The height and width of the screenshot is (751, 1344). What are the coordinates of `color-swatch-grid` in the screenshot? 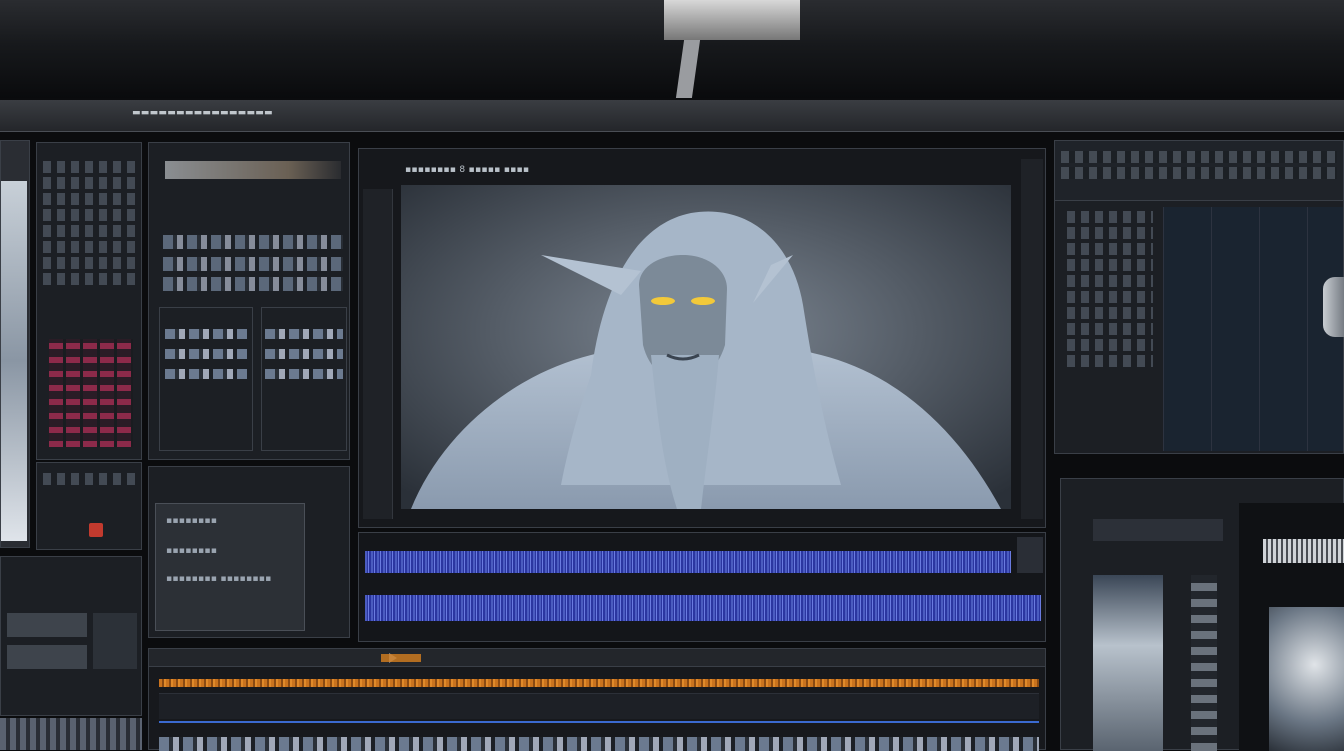 It's located at (91, 393).